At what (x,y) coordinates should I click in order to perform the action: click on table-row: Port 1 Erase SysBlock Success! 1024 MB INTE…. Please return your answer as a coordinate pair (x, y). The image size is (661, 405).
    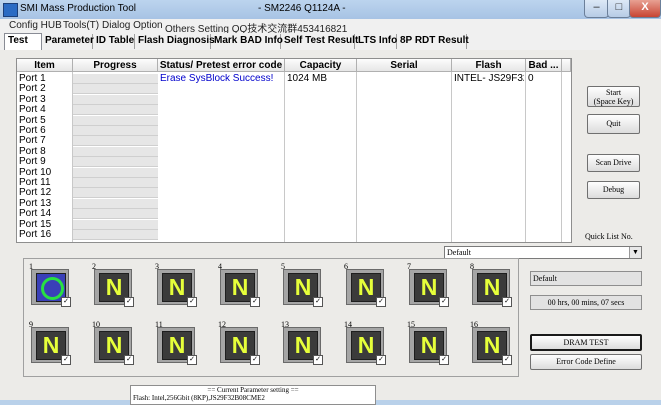
    Looking at the image, I should click on (294, 79).